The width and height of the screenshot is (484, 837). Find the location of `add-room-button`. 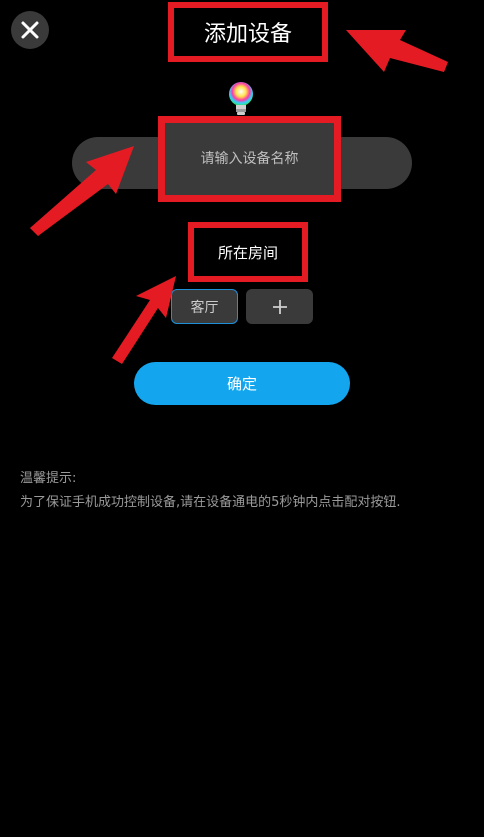

add-room-button is located at coordinates (279, 306).